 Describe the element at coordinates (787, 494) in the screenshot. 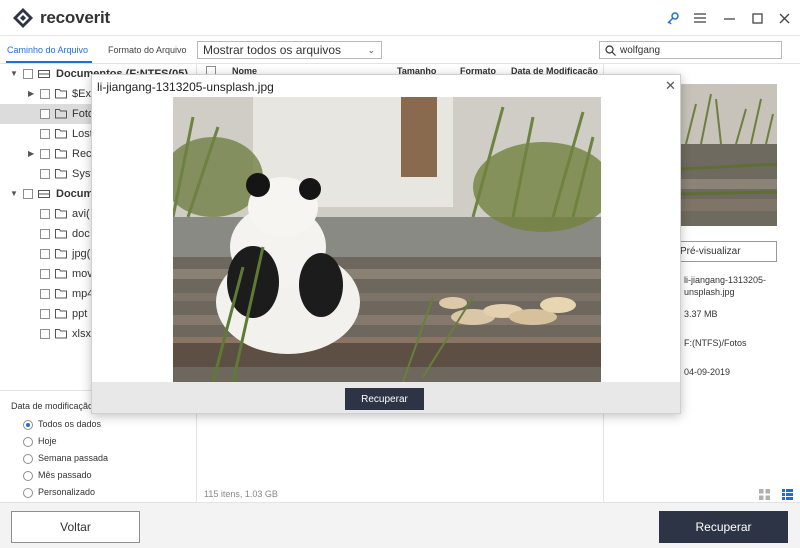

I see `list-view-icon` at that location.